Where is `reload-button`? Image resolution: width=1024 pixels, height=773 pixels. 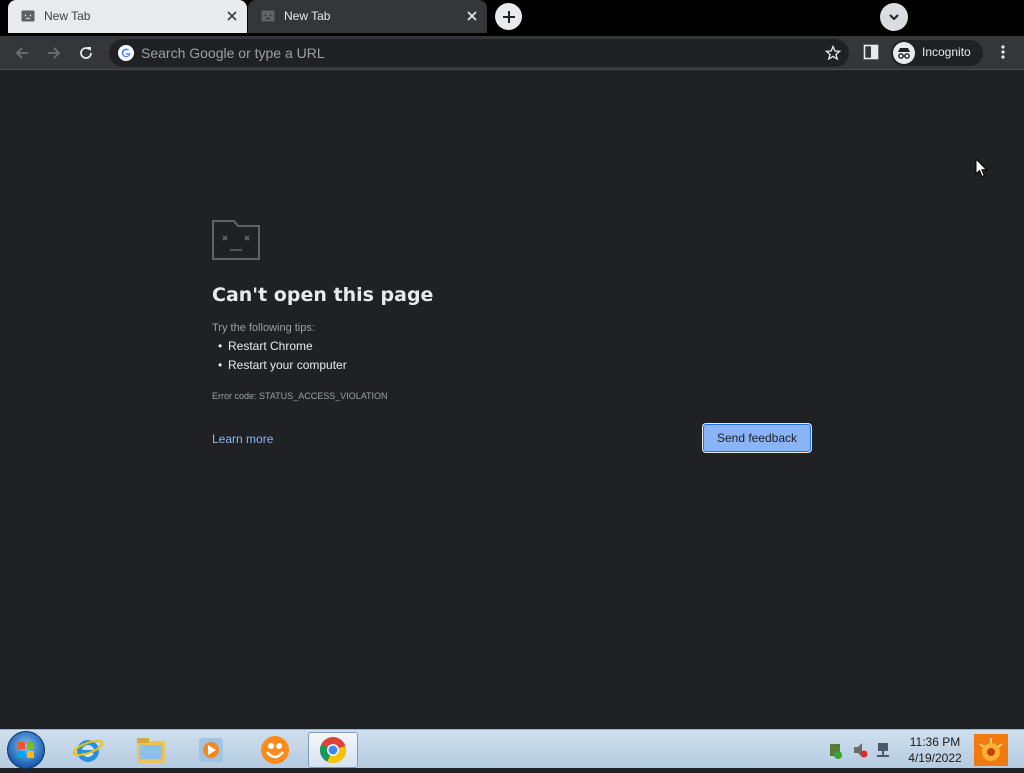
reload-button is located at coordinates (86, 53).